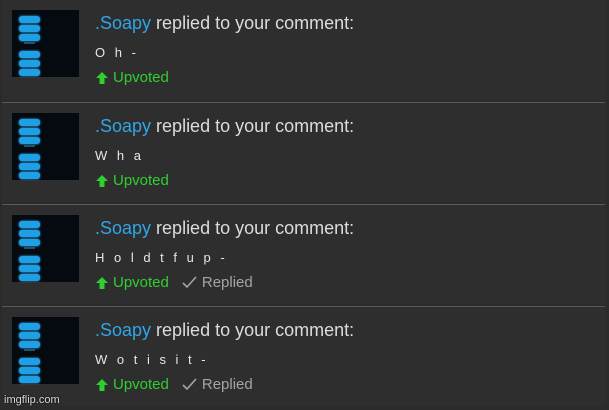 This screenshot has height=410, width=609. Describe the element at coordinates (117, 52) in the screenshot. I see `reply-text: O h -` at that location.